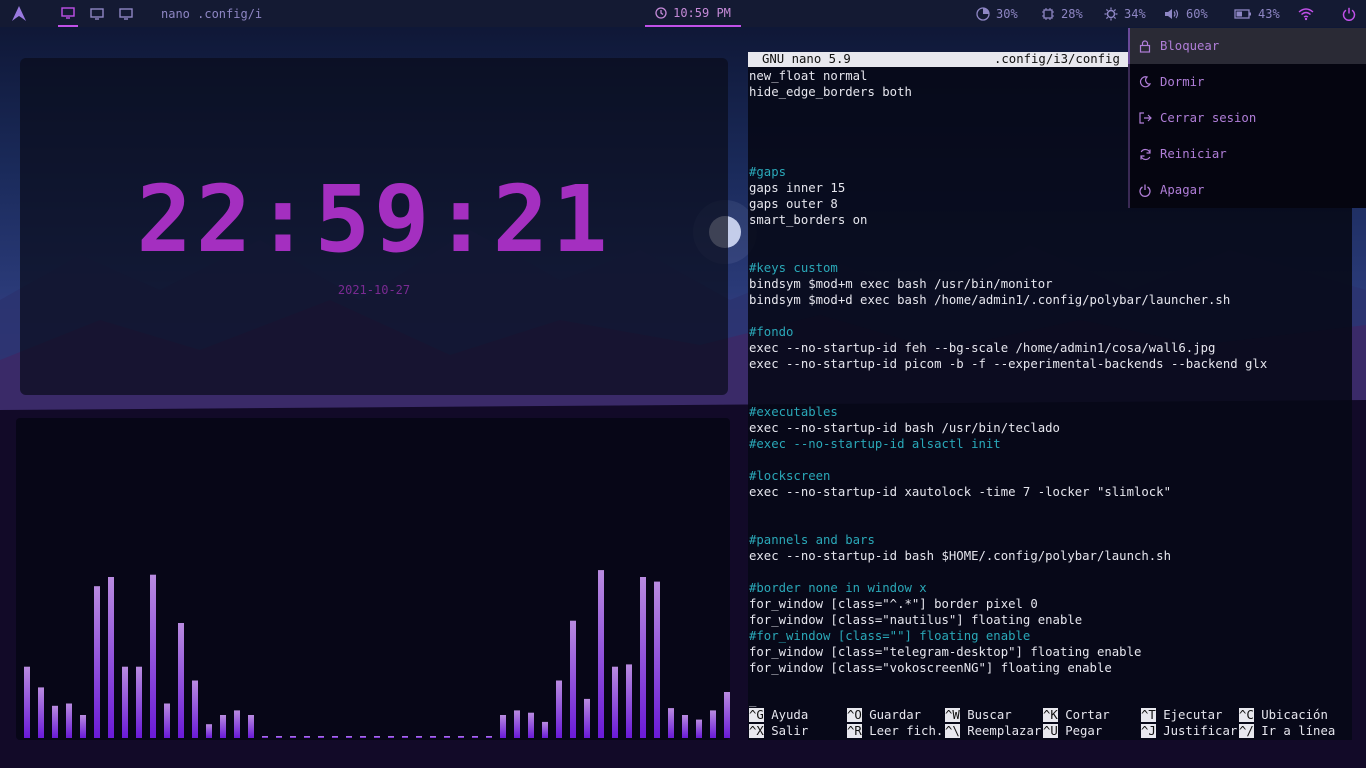  What do you see at coordinates (1246, 731) in the screenshot?
I see `shortcut-key: ^/` at bounding box center [1246, 731].